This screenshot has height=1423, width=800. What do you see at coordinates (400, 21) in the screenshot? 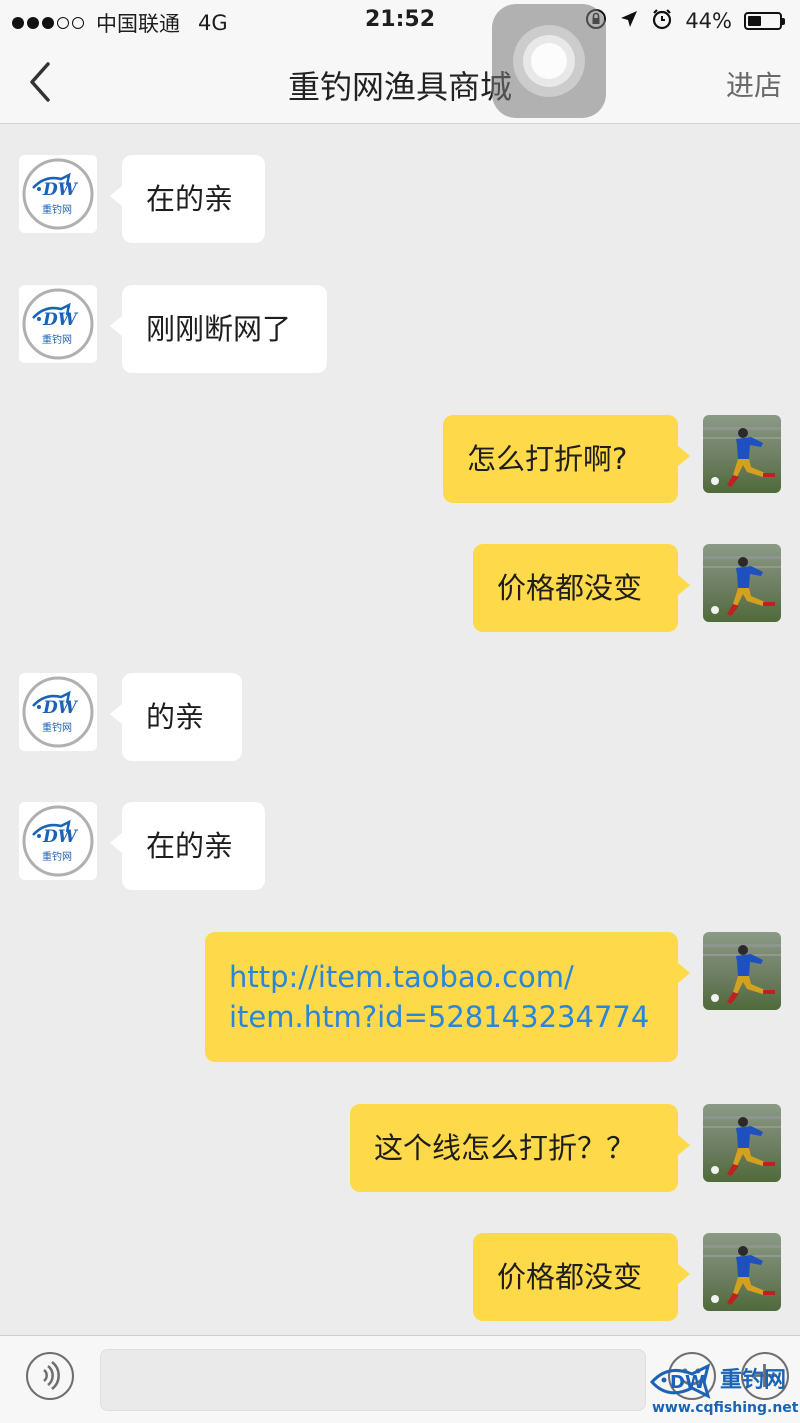
I see `status-bar: 中国联通 4G 21:52 44%` at bounding box center [400, 21].